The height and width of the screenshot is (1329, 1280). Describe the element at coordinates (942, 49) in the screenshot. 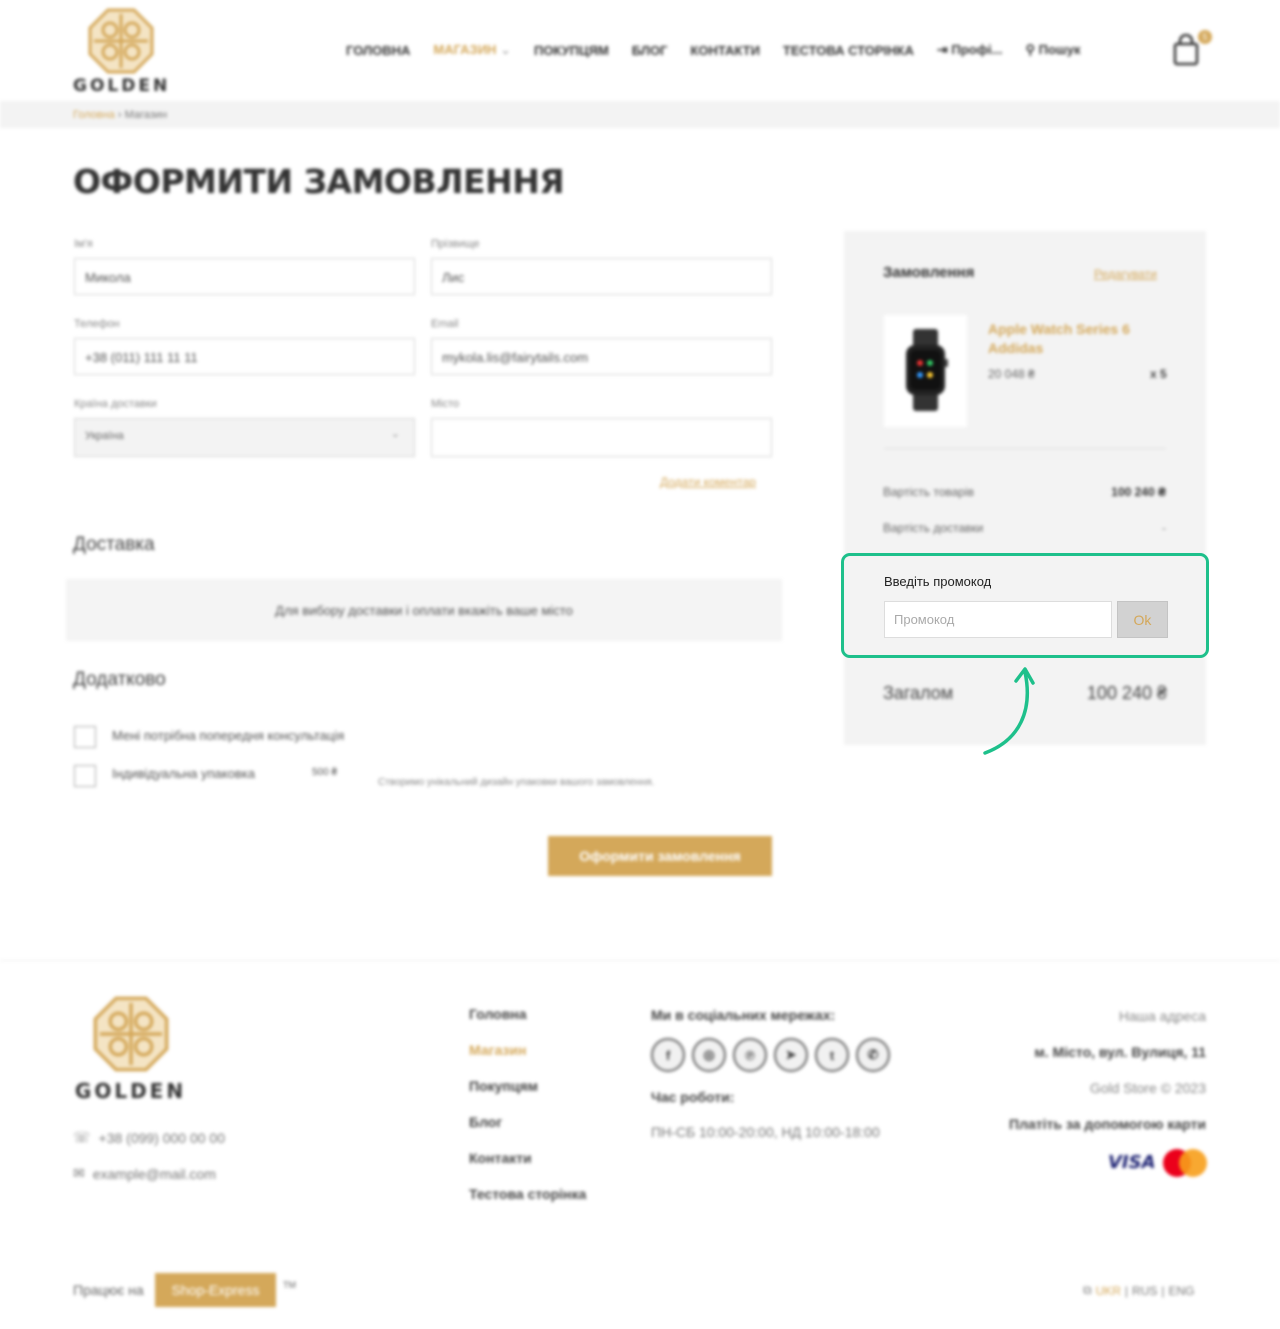

I see `login-icon: ⇥` at that location.